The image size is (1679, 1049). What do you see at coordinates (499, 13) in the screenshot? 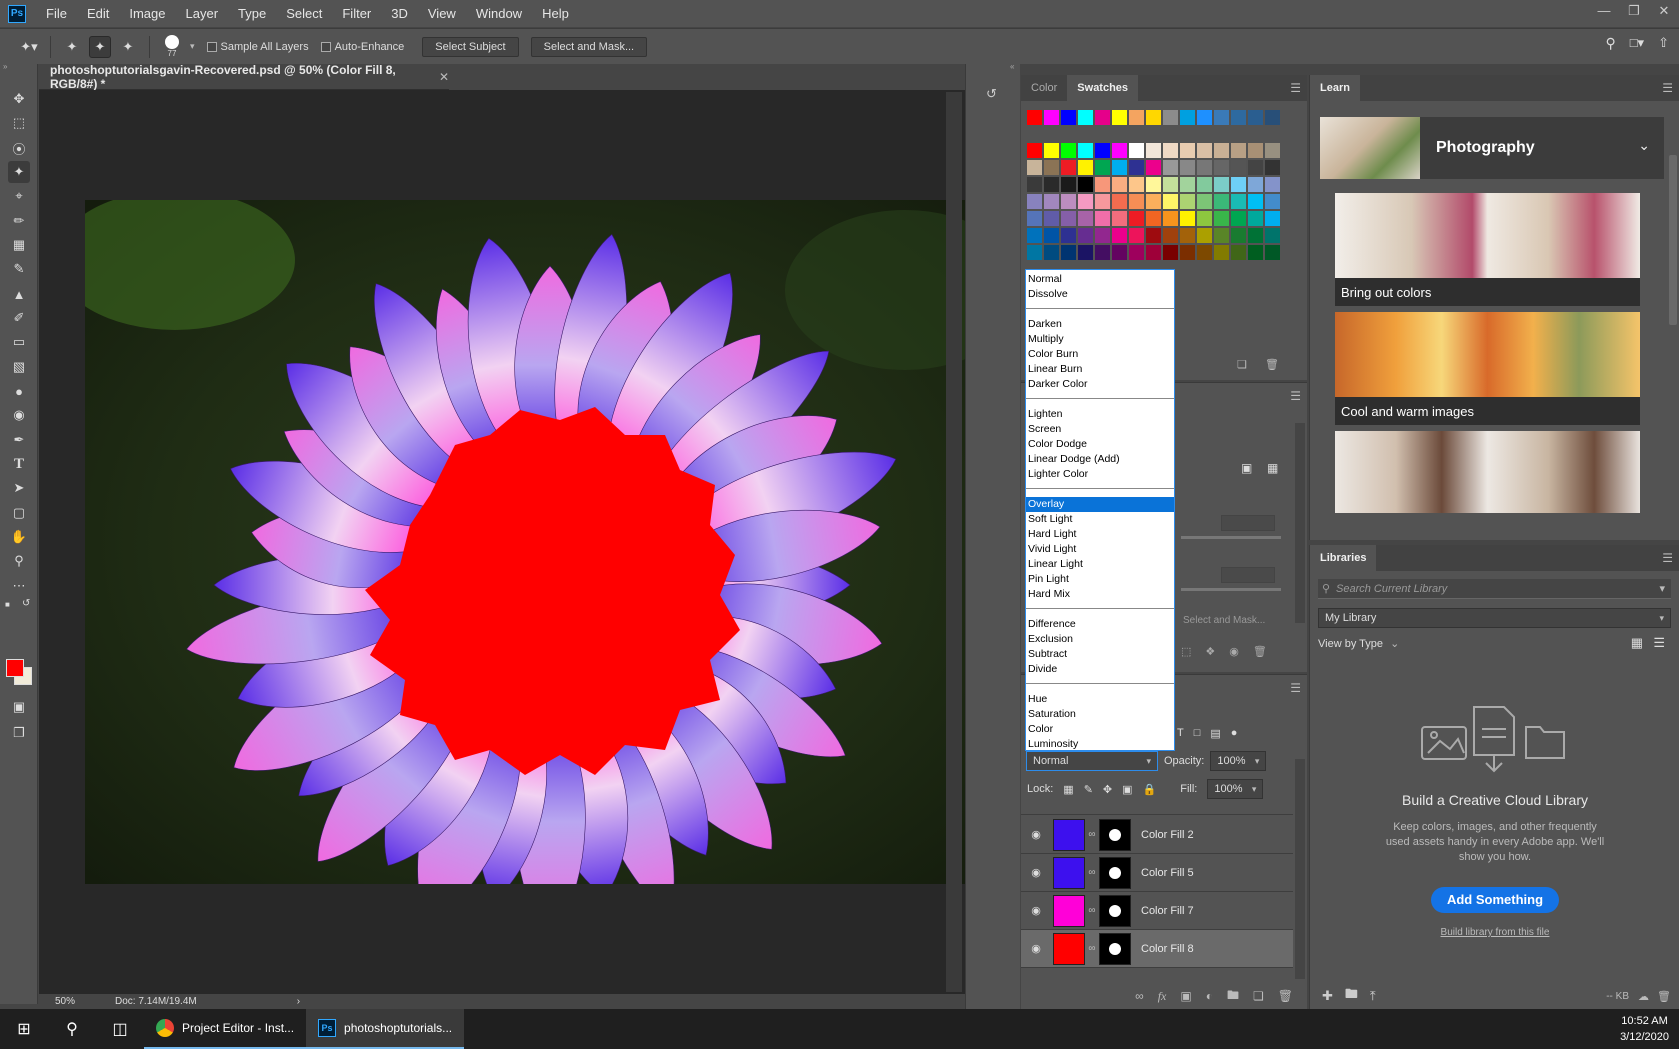
I see `menu-window: Window` at bounding box center [499, 13].